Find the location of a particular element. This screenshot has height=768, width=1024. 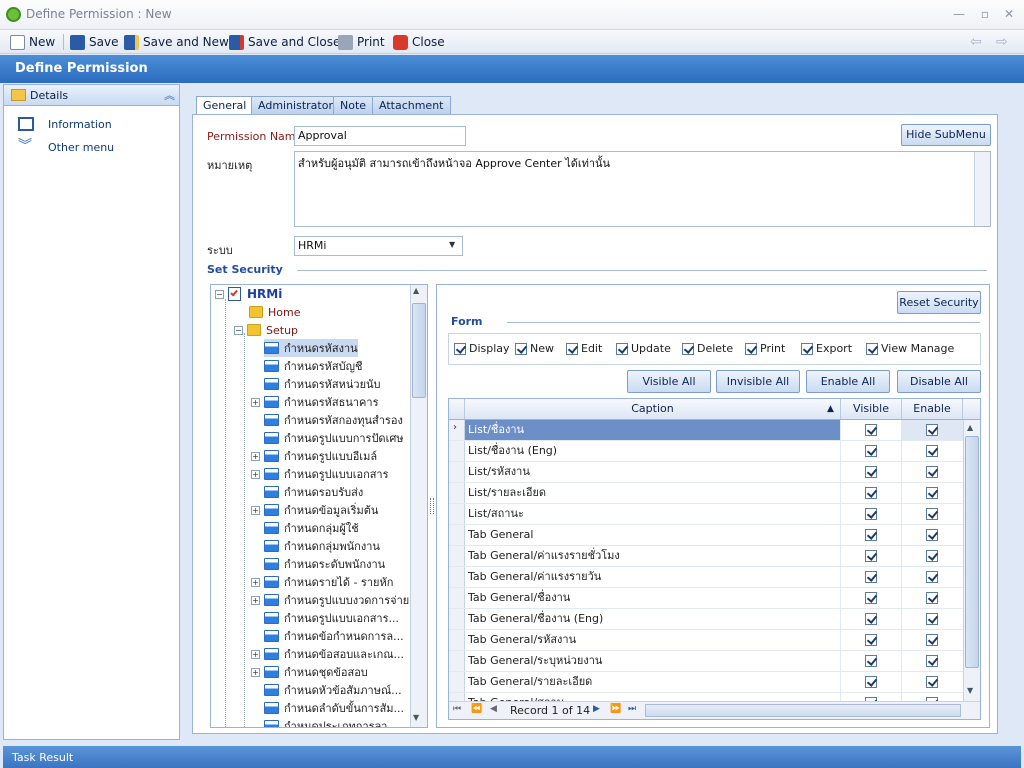

caption-cell: Tab General is located at coordinates (653, 535).